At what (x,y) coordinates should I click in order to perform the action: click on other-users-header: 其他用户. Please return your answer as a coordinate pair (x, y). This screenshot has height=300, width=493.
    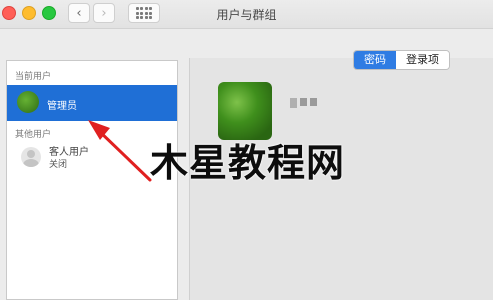
    Looking at the image, I should click on (33, 135).